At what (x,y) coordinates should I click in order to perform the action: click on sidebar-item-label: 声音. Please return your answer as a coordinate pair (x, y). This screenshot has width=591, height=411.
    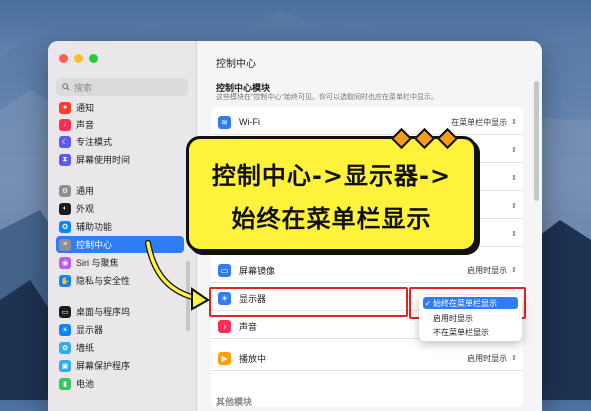
    Looking at the image, I should click on (85, 125).